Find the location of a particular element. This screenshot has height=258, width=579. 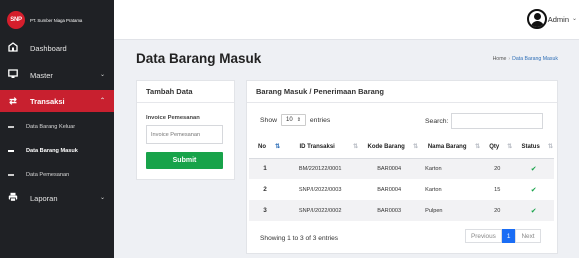

sidebar-item-label: Transaksi is located at coordinates (47, 101).